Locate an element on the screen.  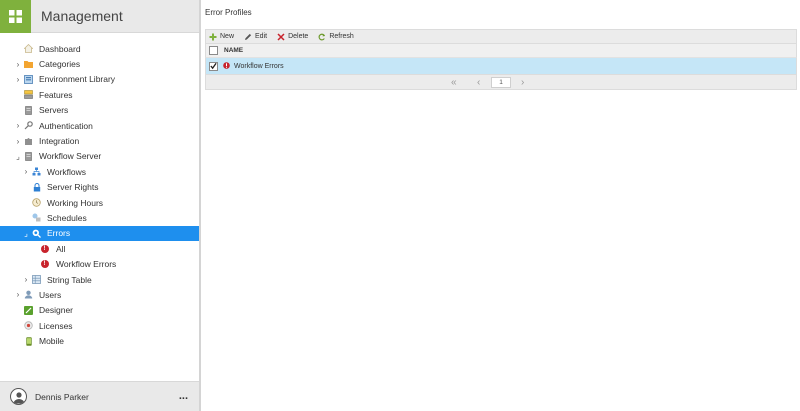
checkmark-icon is located at coordinates (213, 66).